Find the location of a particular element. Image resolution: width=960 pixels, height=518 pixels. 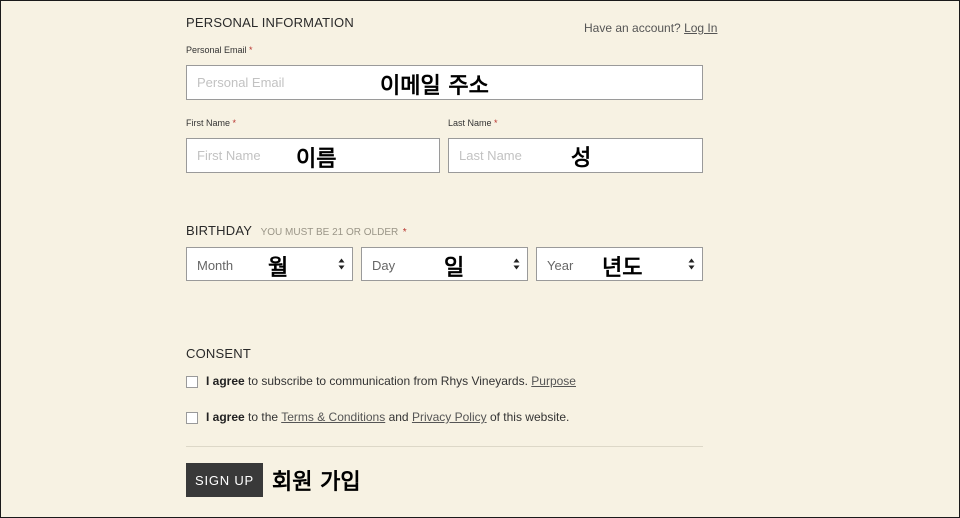

month-select: Month is located at coordinates (269, 264).